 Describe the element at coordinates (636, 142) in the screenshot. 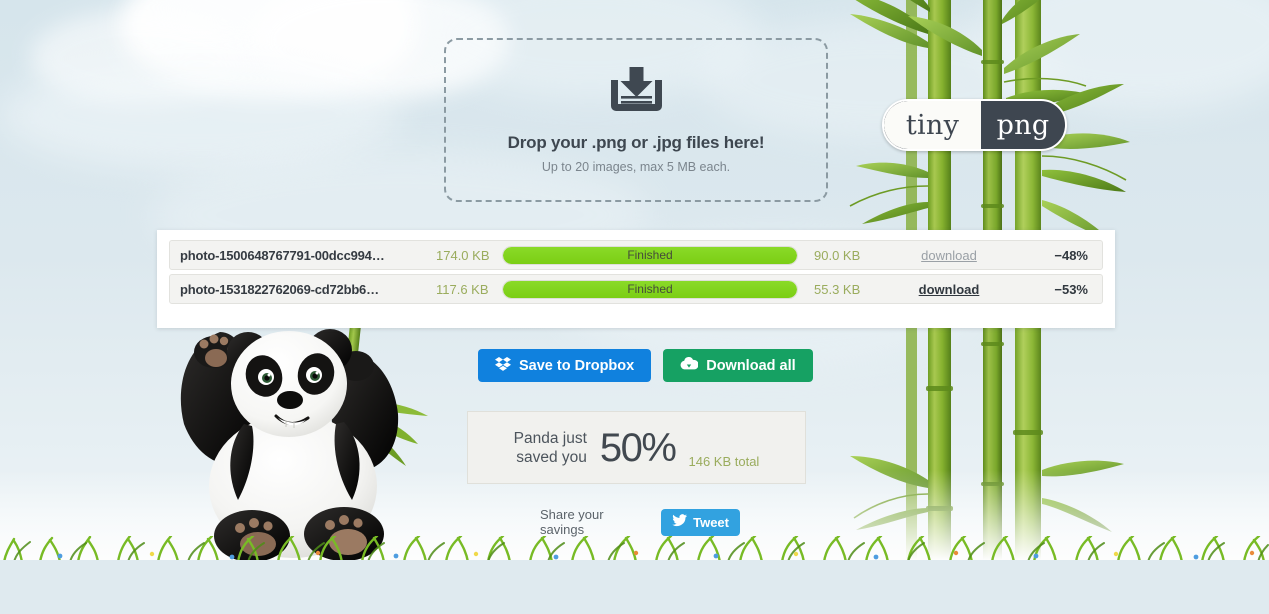

I see `dropzone-title: Drop your .png or .jpg files here!` at that location.